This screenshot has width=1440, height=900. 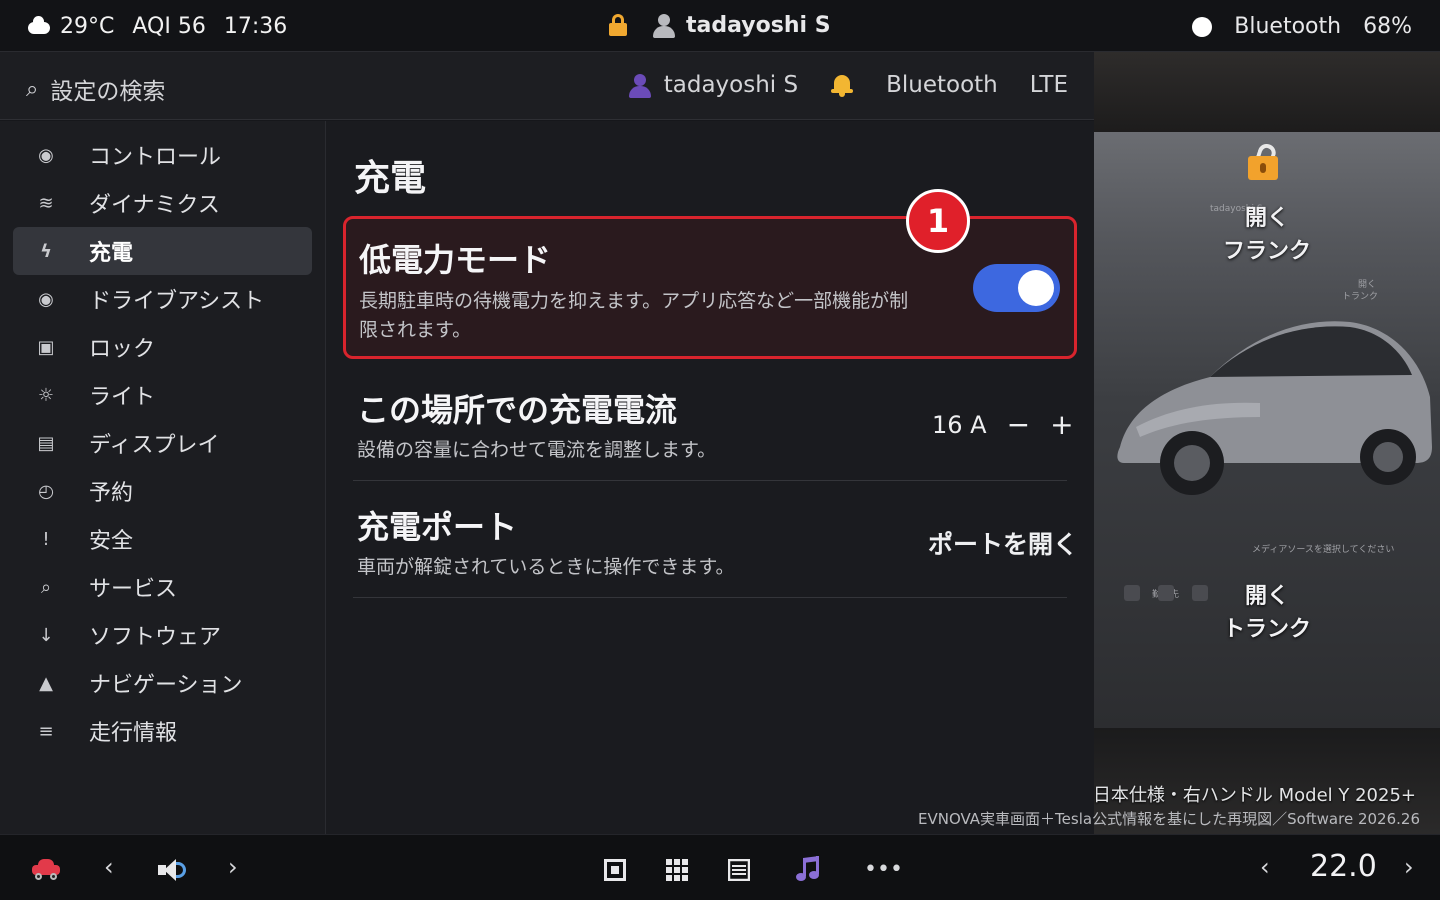 I want to click on sidebar-item-label: ドライブアシスト, so click(x=177, y=301).